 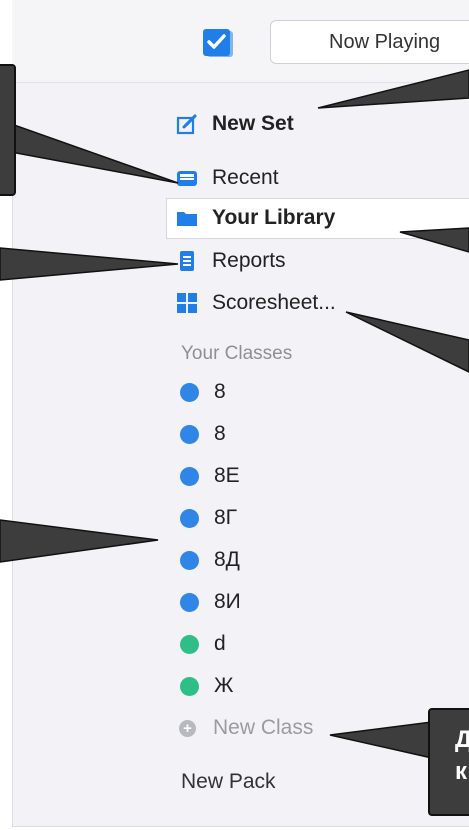 What do you see at coordinates (79, 541) in the screenshot?
I see `callout-pointer-classes` at bounding box center [79, 541].